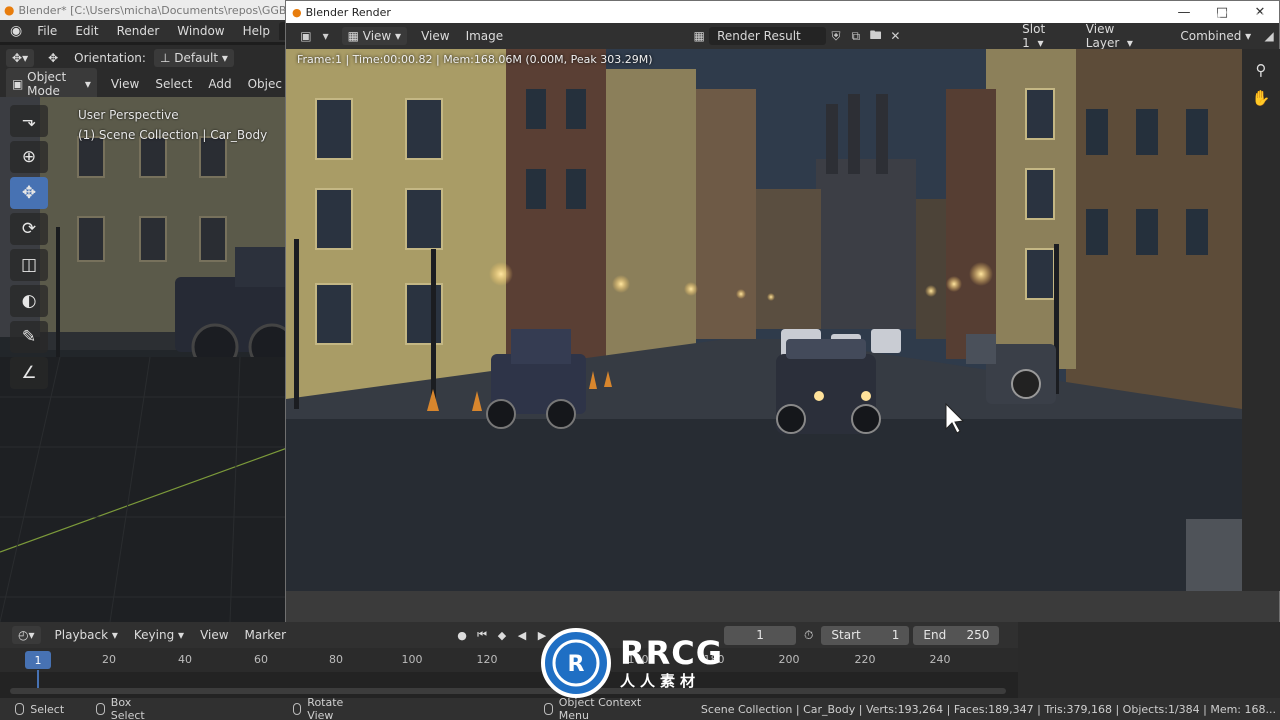 The width and height of the screenshot is (1280, 720). I want to click on duplicate-icon: ⧉, so click(856, 36).